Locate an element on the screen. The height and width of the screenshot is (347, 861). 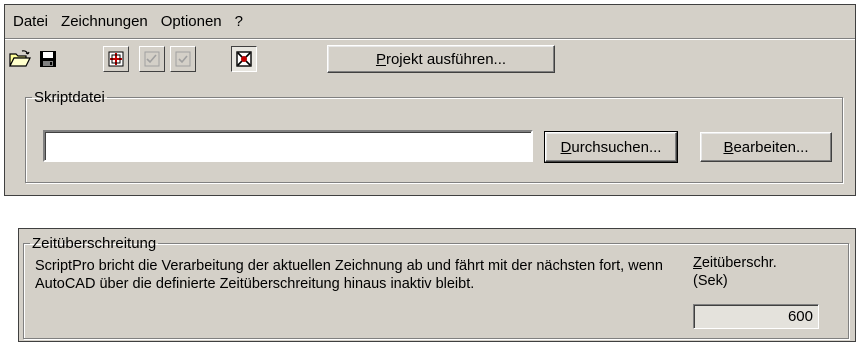
open-button is located at coordinates (20, 59).